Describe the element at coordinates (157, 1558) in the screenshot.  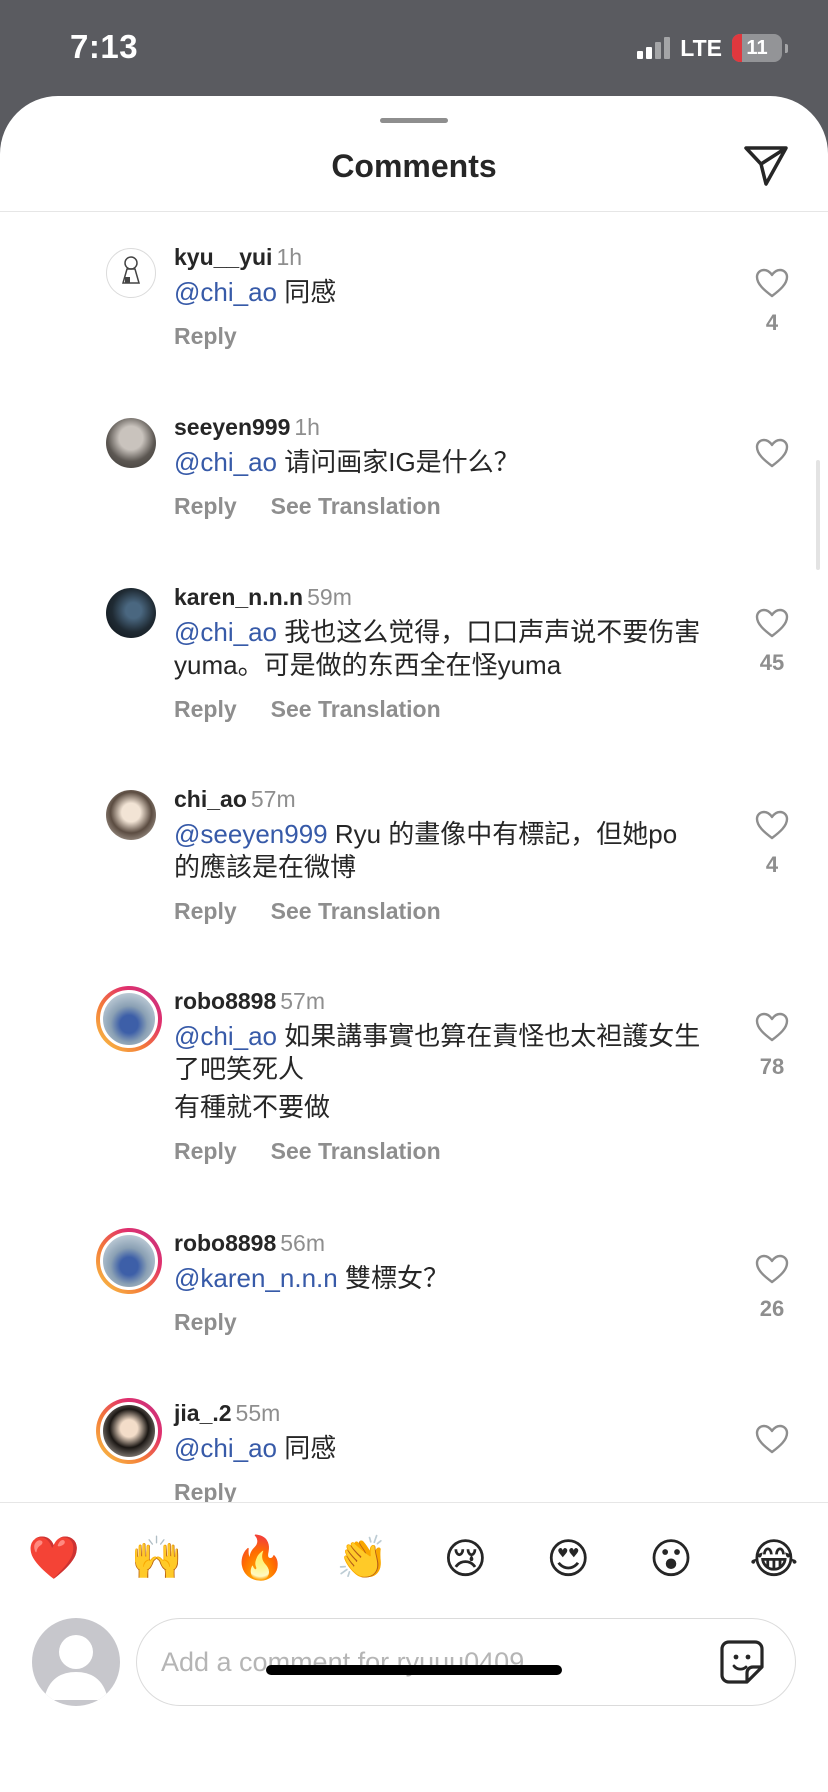
I see `reaction-raised-hands-icon: 🙌` at that location.